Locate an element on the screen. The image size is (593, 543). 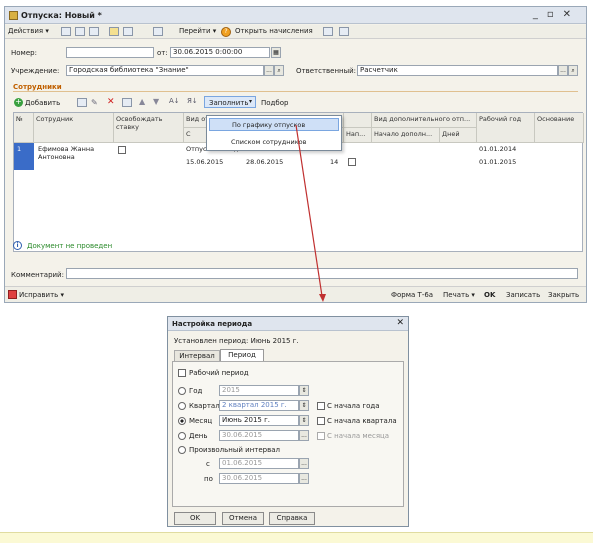
quarter-spinner: ⇕ is located at coordinates (304, 405).